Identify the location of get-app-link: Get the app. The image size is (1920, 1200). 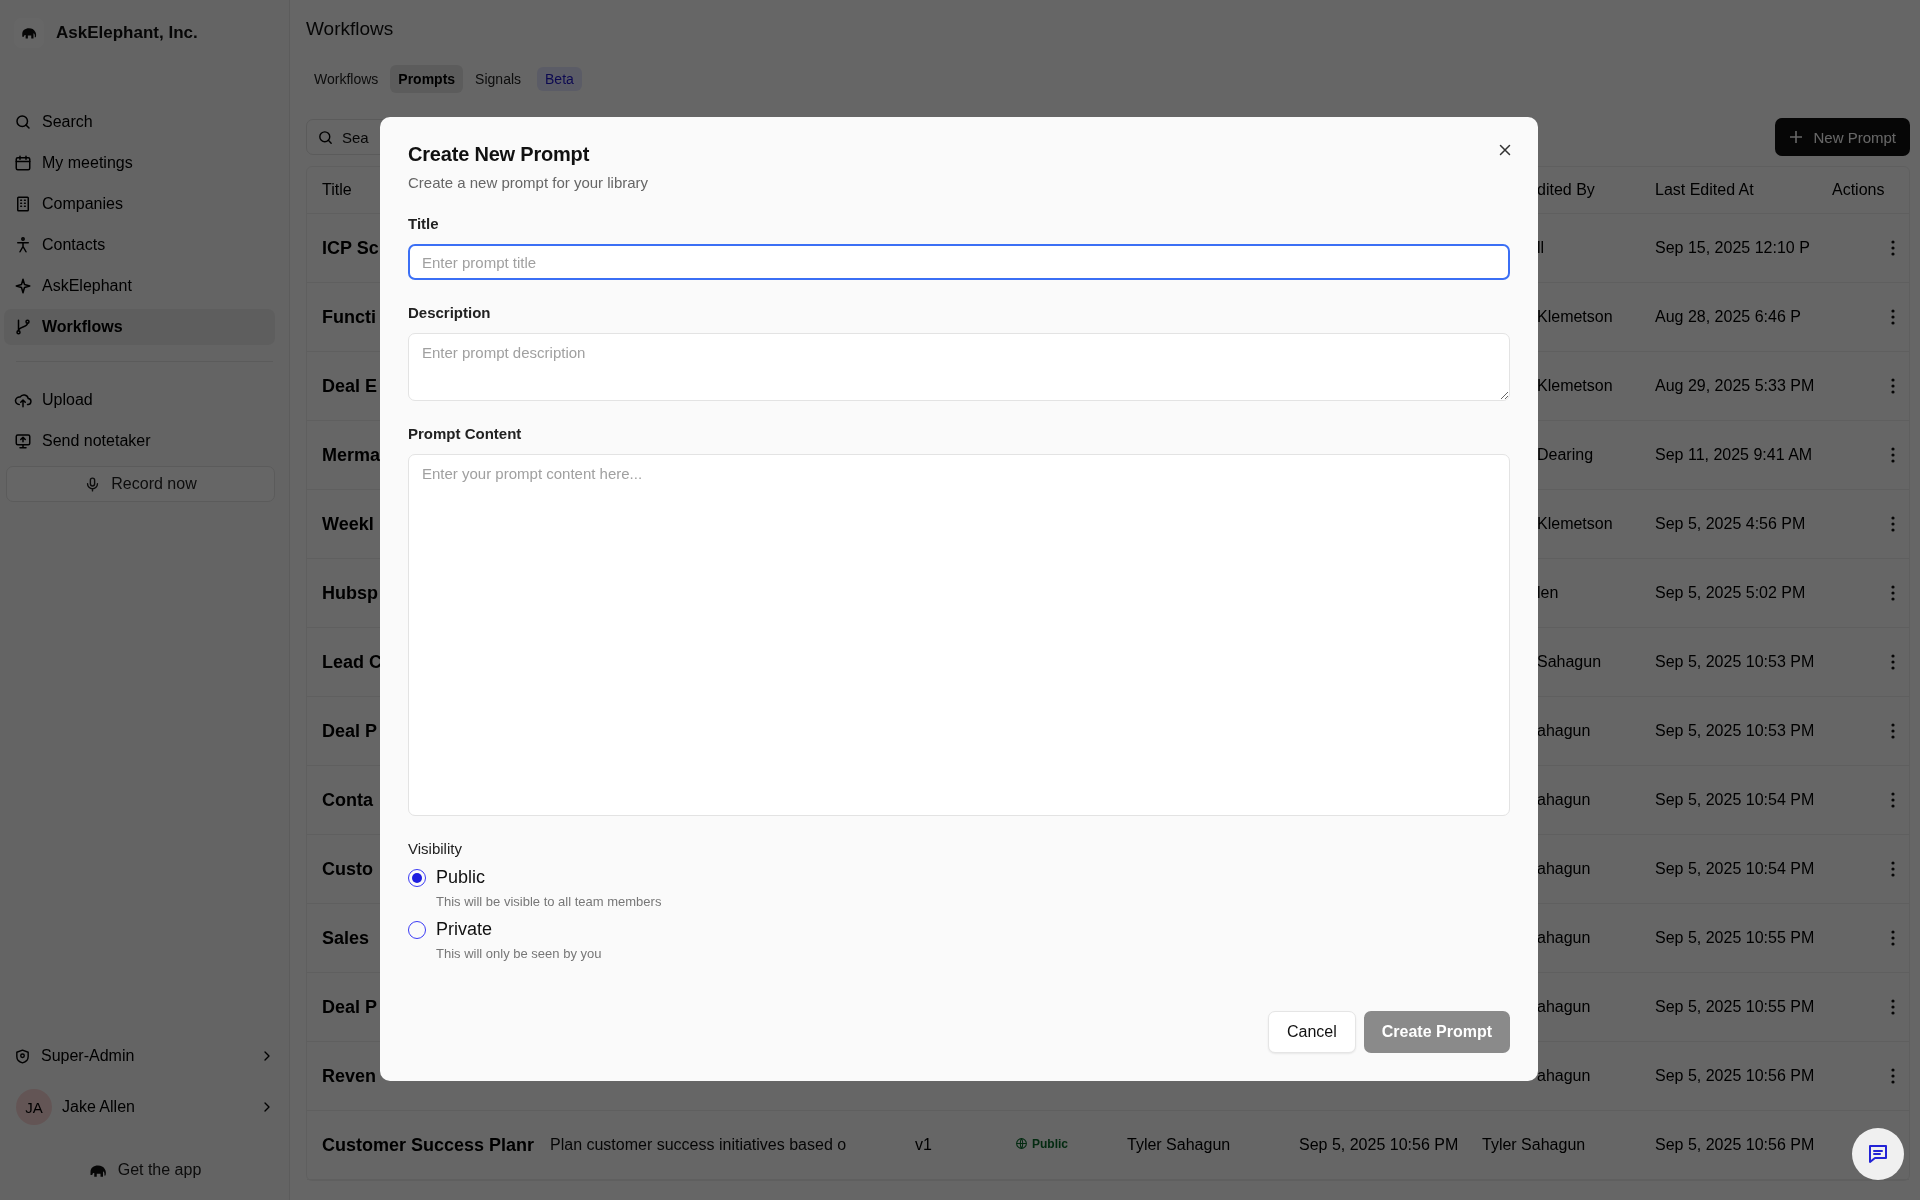
(144, 1170).